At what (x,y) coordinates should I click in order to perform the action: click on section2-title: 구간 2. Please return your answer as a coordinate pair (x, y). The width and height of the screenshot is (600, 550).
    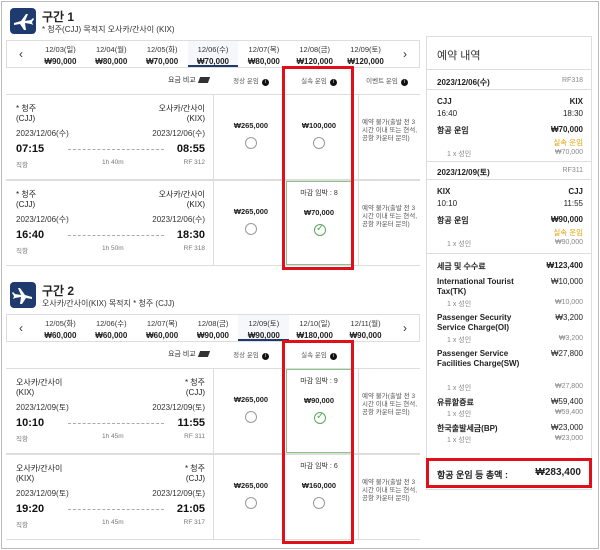
    Looking at the image, I should click on (58, 291).